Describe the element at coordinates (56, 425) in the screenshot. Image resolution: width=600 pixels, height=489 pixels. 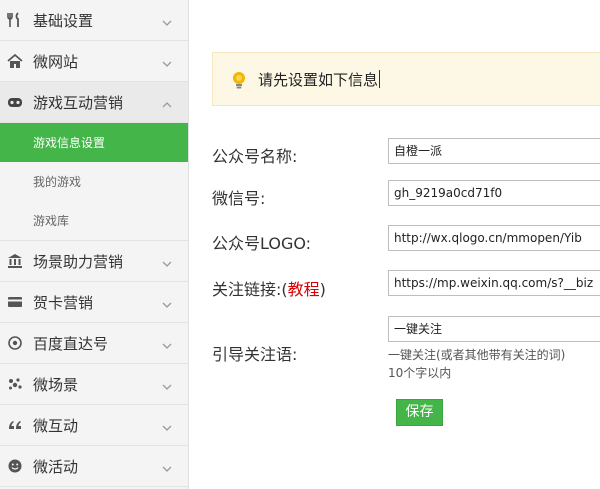
I see `sidebar-item-label: 微互动` at that location.